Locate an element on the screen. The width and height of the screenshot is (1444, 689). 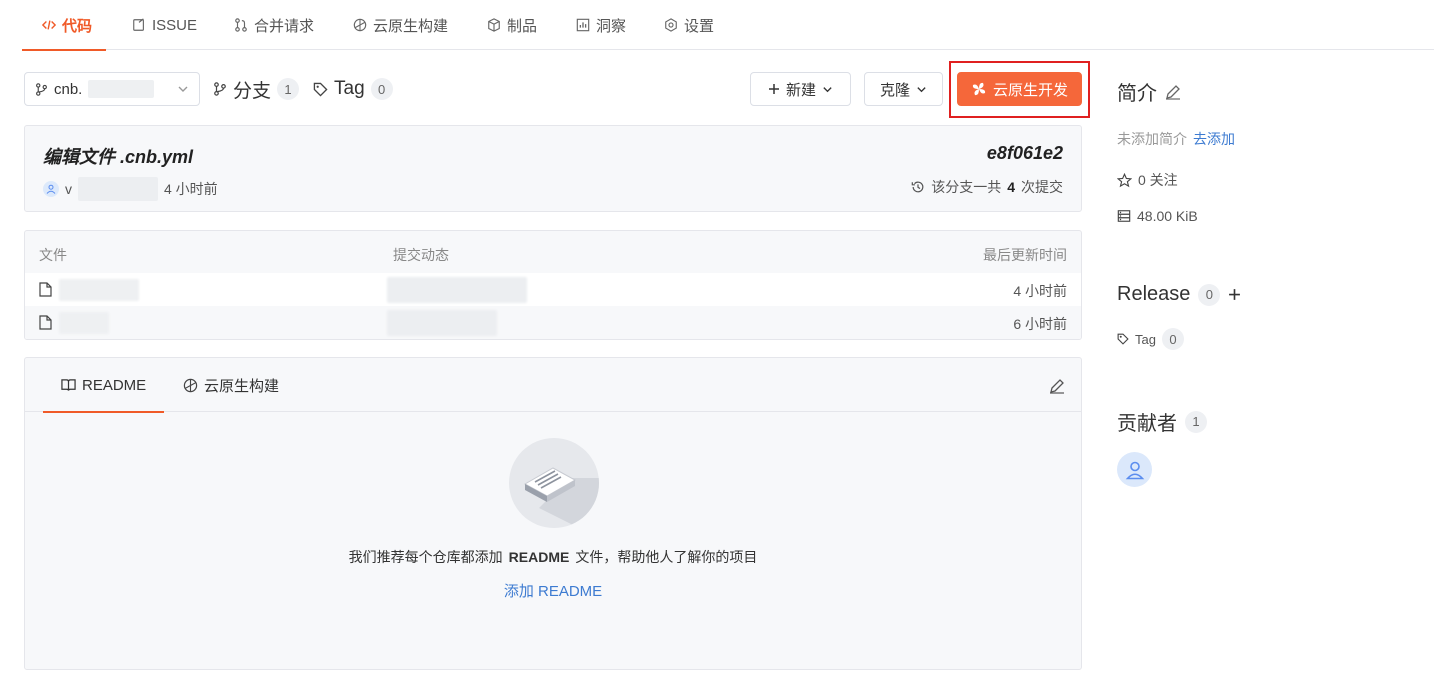
release-title: Release is located at coordinates (1153, 294).